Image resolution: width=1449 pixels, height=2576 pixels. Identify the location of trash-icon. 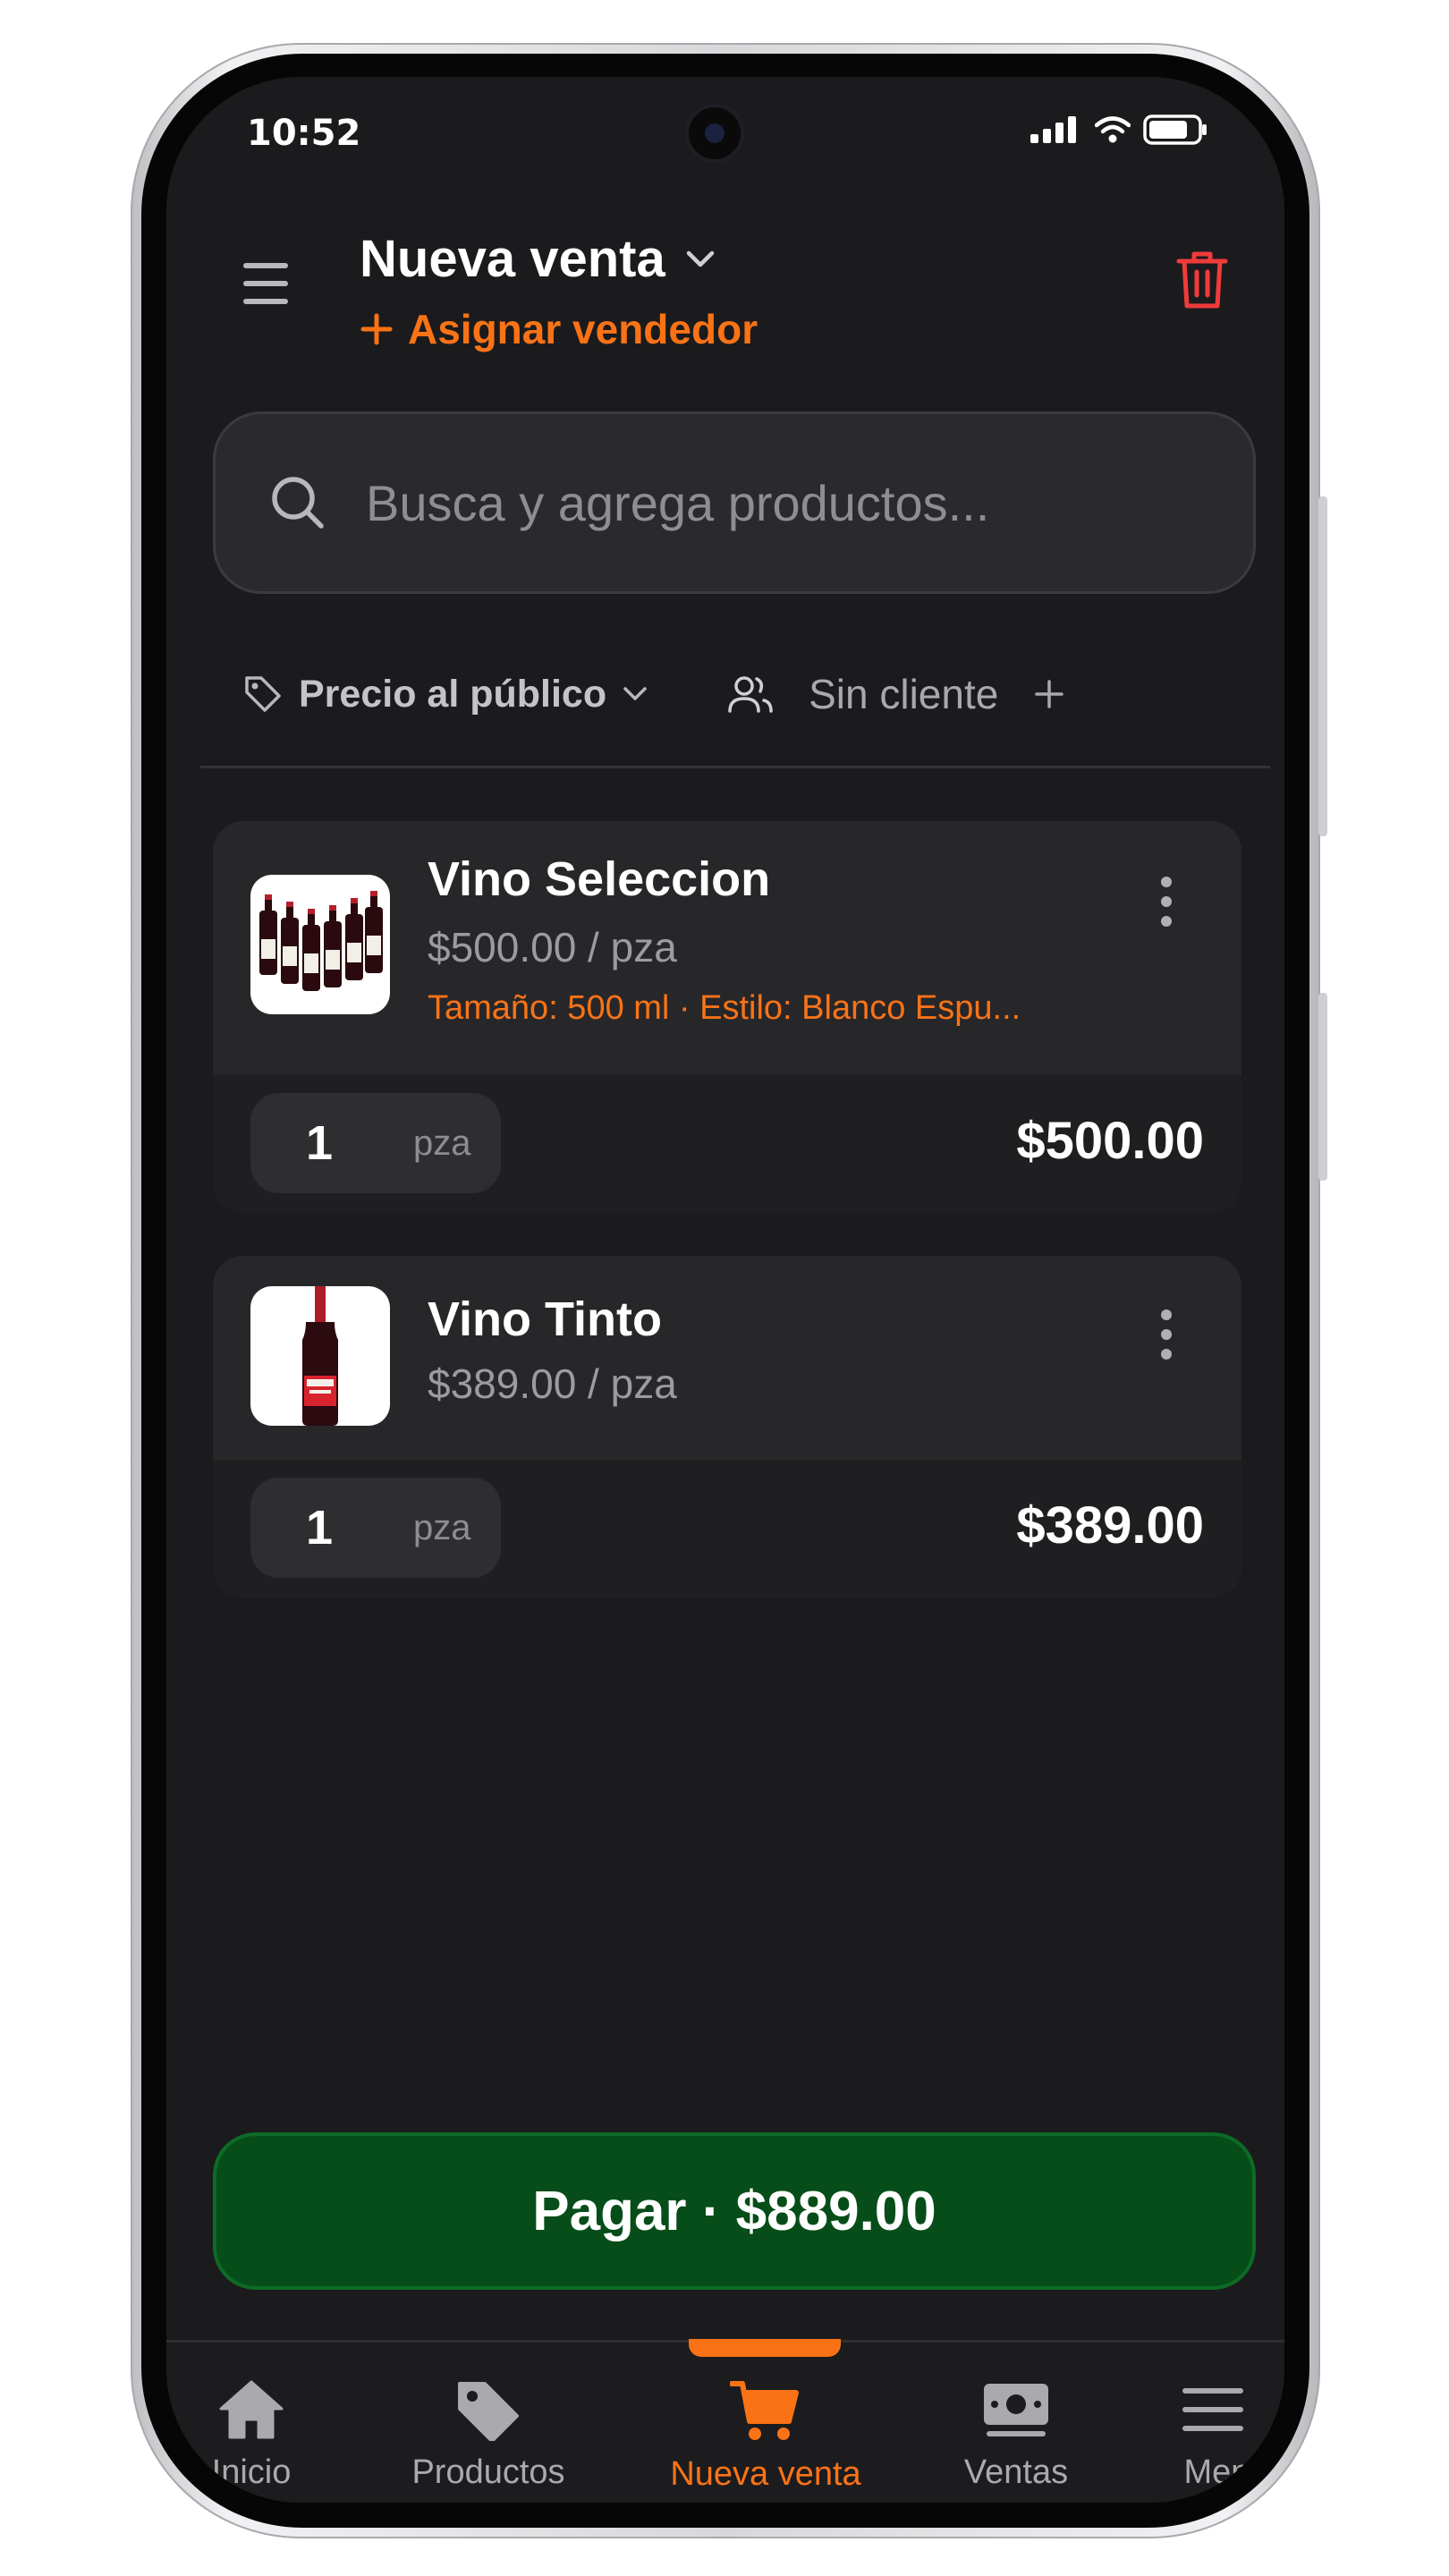
(1202, 280).